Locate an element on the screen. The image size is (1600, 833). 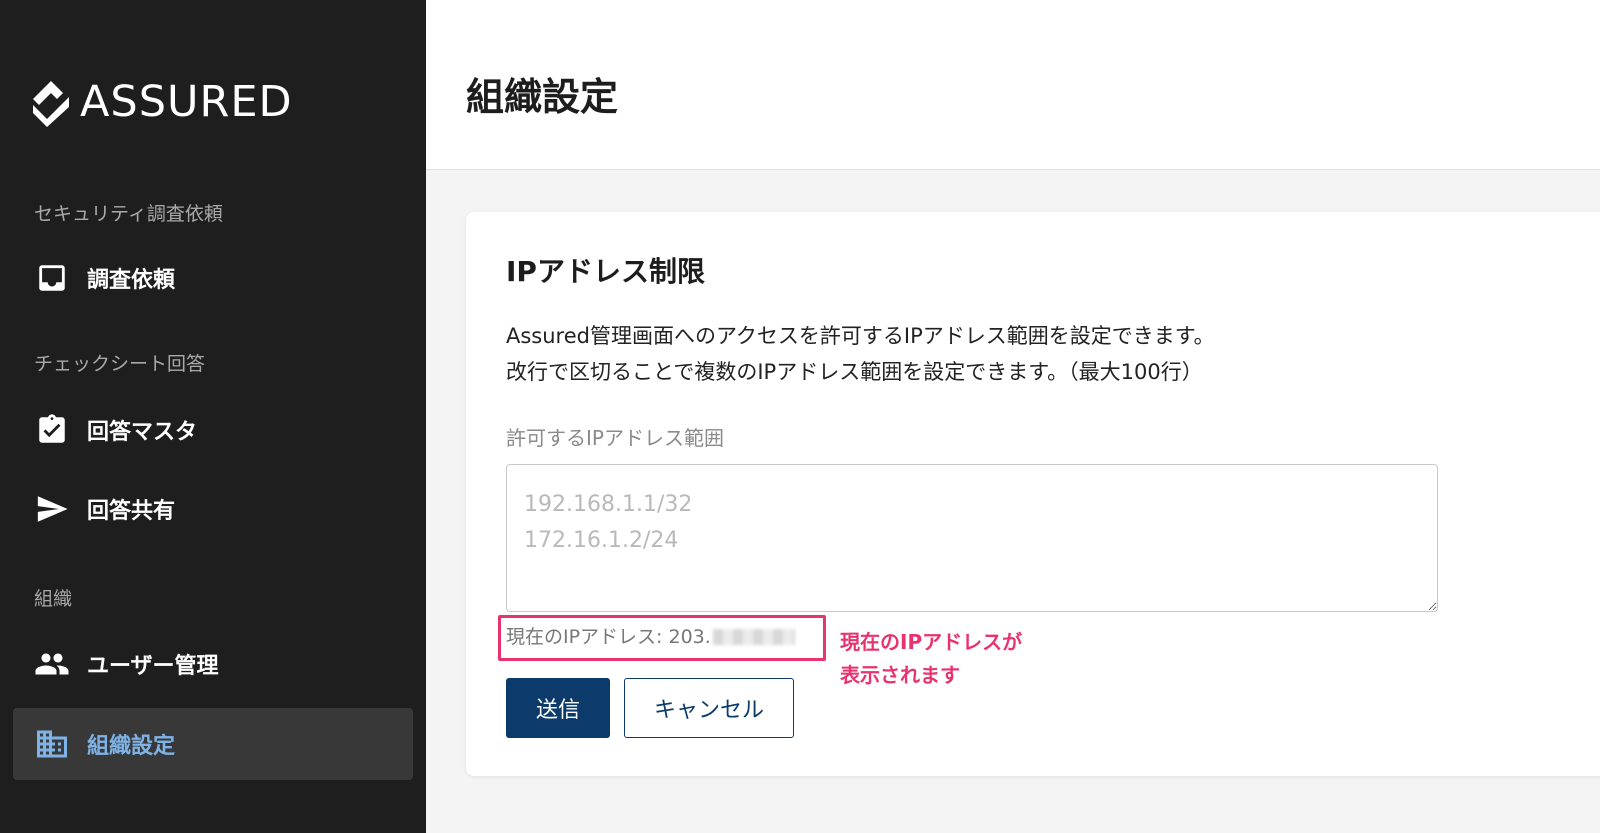
annotation-line: 表示されます is located at coordinates (900, 675).